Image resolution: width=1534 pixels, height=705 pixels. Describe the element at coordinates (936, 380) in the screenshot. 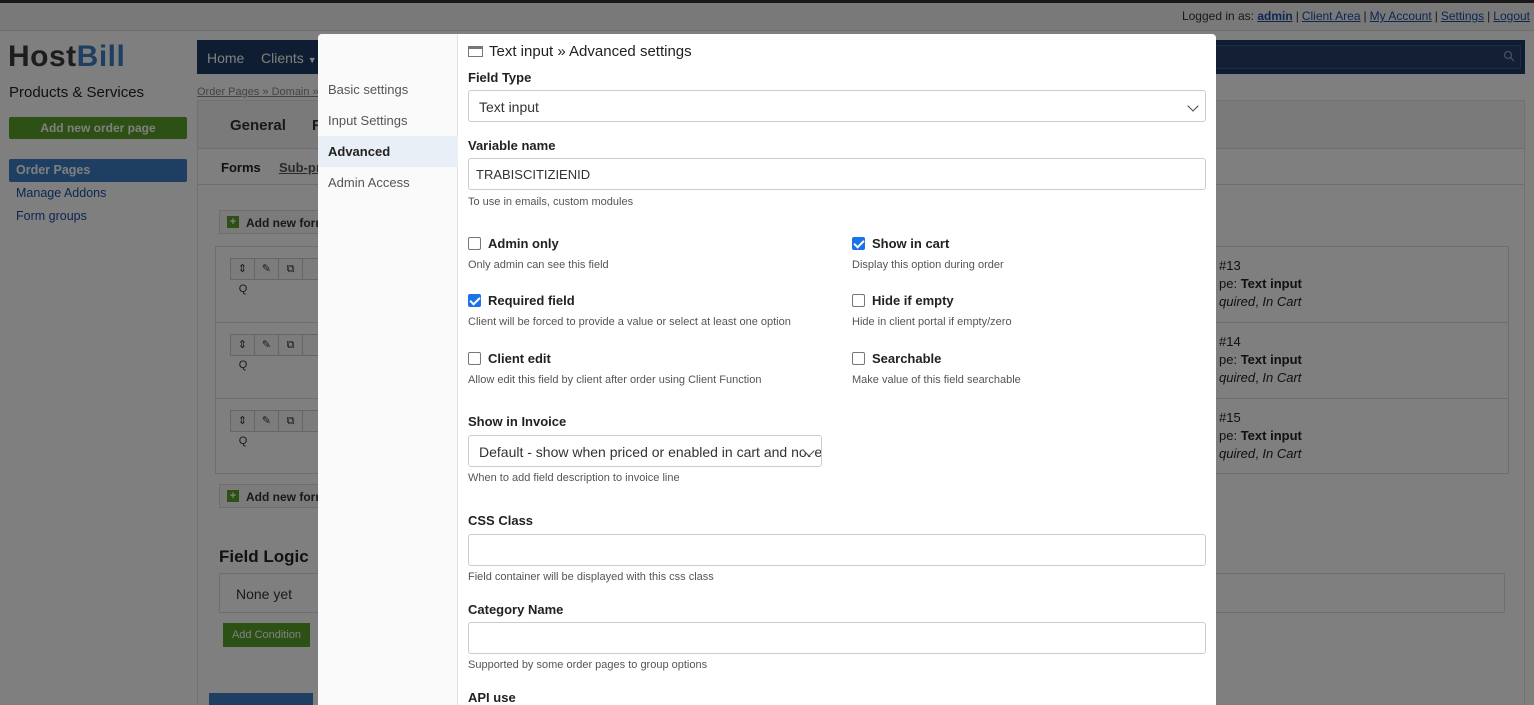

I see `searchable-help: Make value of this field searchable` at that location.